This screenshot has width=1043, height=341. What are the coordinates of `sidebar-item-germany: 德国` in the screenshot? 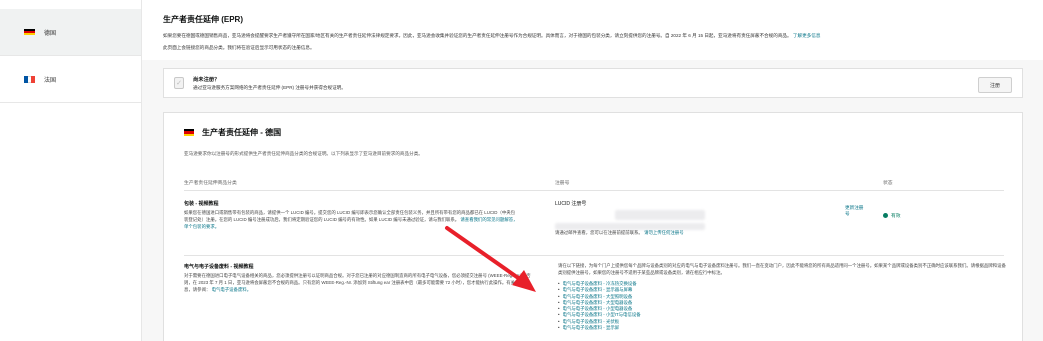 It's located at (70, 32).